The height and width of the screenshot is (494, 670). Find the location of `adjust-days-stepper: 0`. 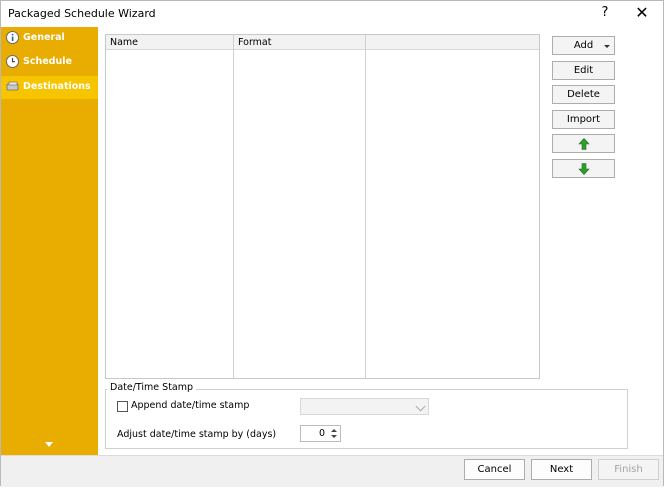

adjust-days-stepper: 0 is located at coordinates (320, 433).